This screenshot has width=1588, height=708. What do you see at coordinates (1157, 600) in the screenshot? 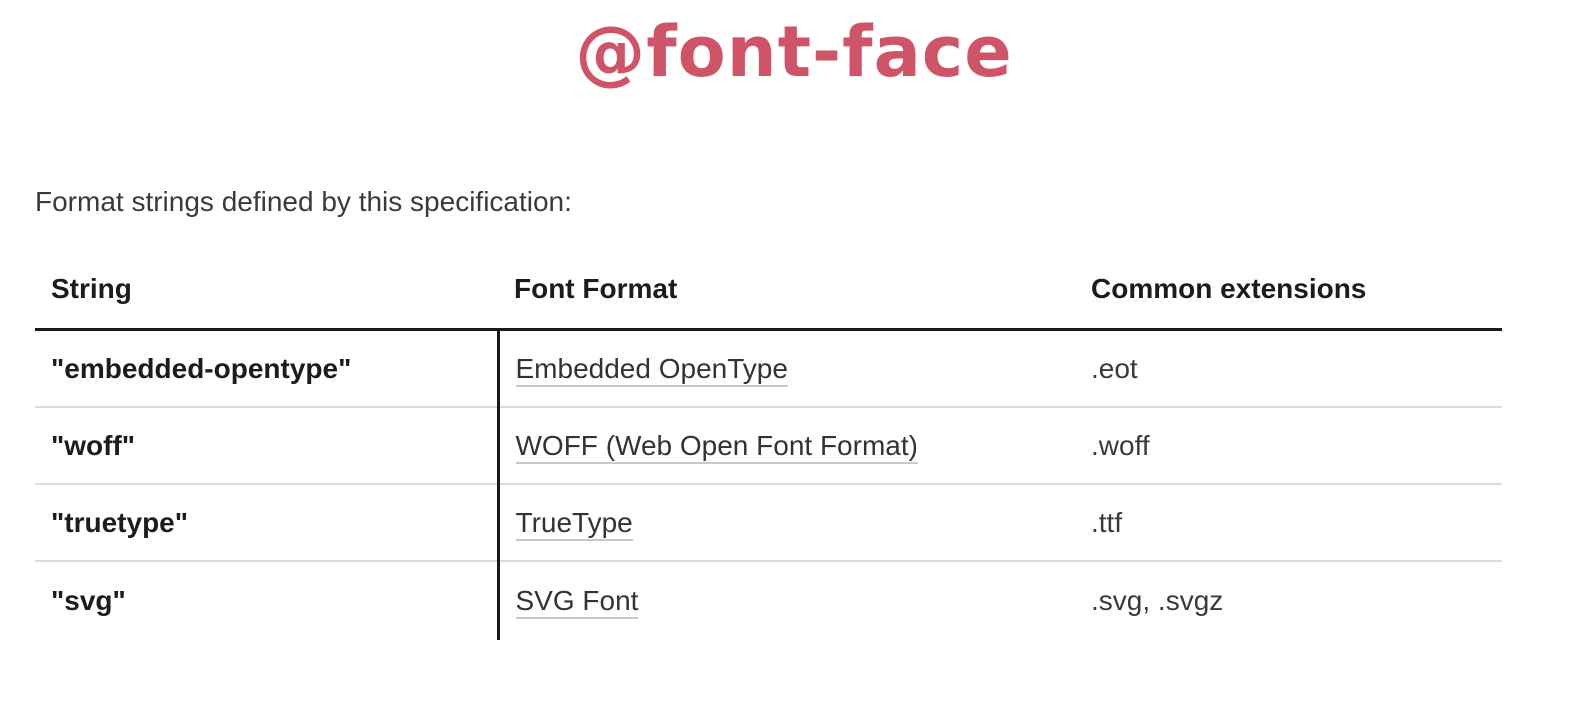
I see `extension-cell: .svg, .svgz` at bounding box center [1157, 600].